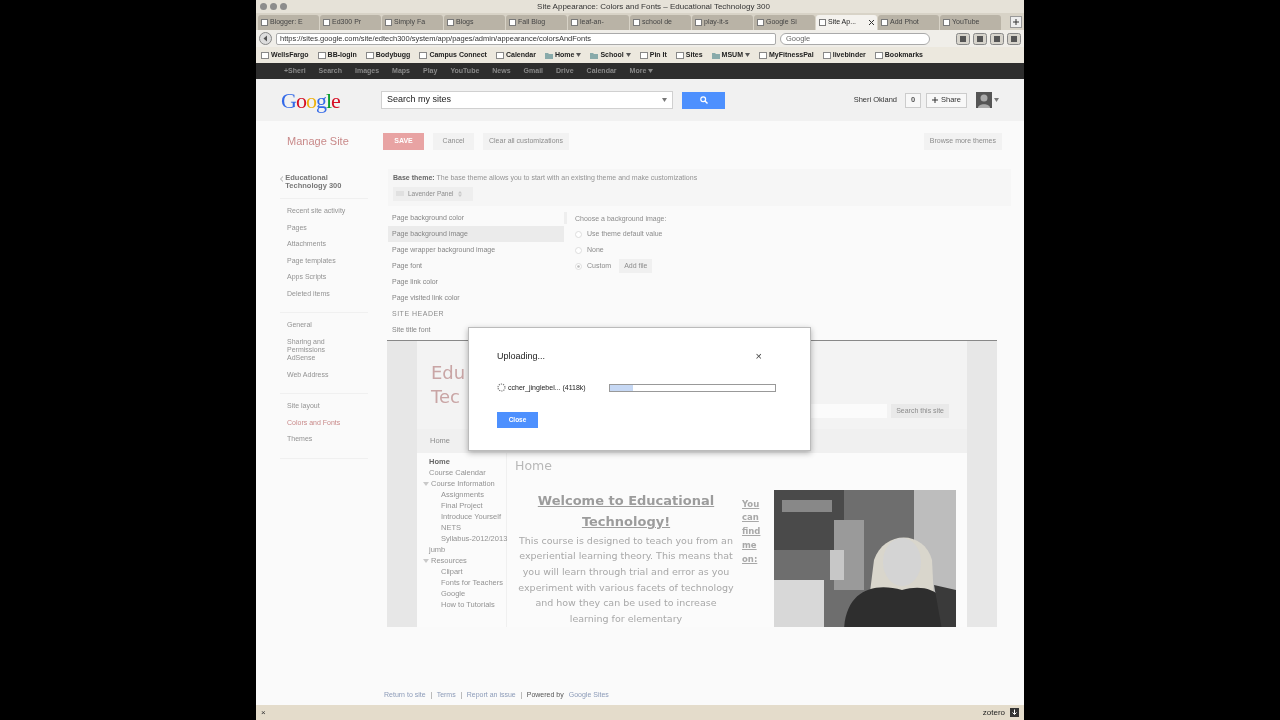 The width and height of the screenshot is (1280, 720). What do you see at coordinates (282, 179) in the screenshot?
I see `back-chevron-icon` at bounding box center [282, 179].